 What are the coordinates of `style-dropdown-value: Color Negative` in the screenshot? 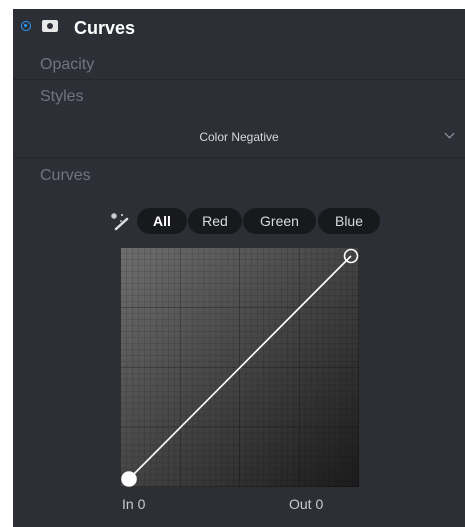 It's located at (239, 137).